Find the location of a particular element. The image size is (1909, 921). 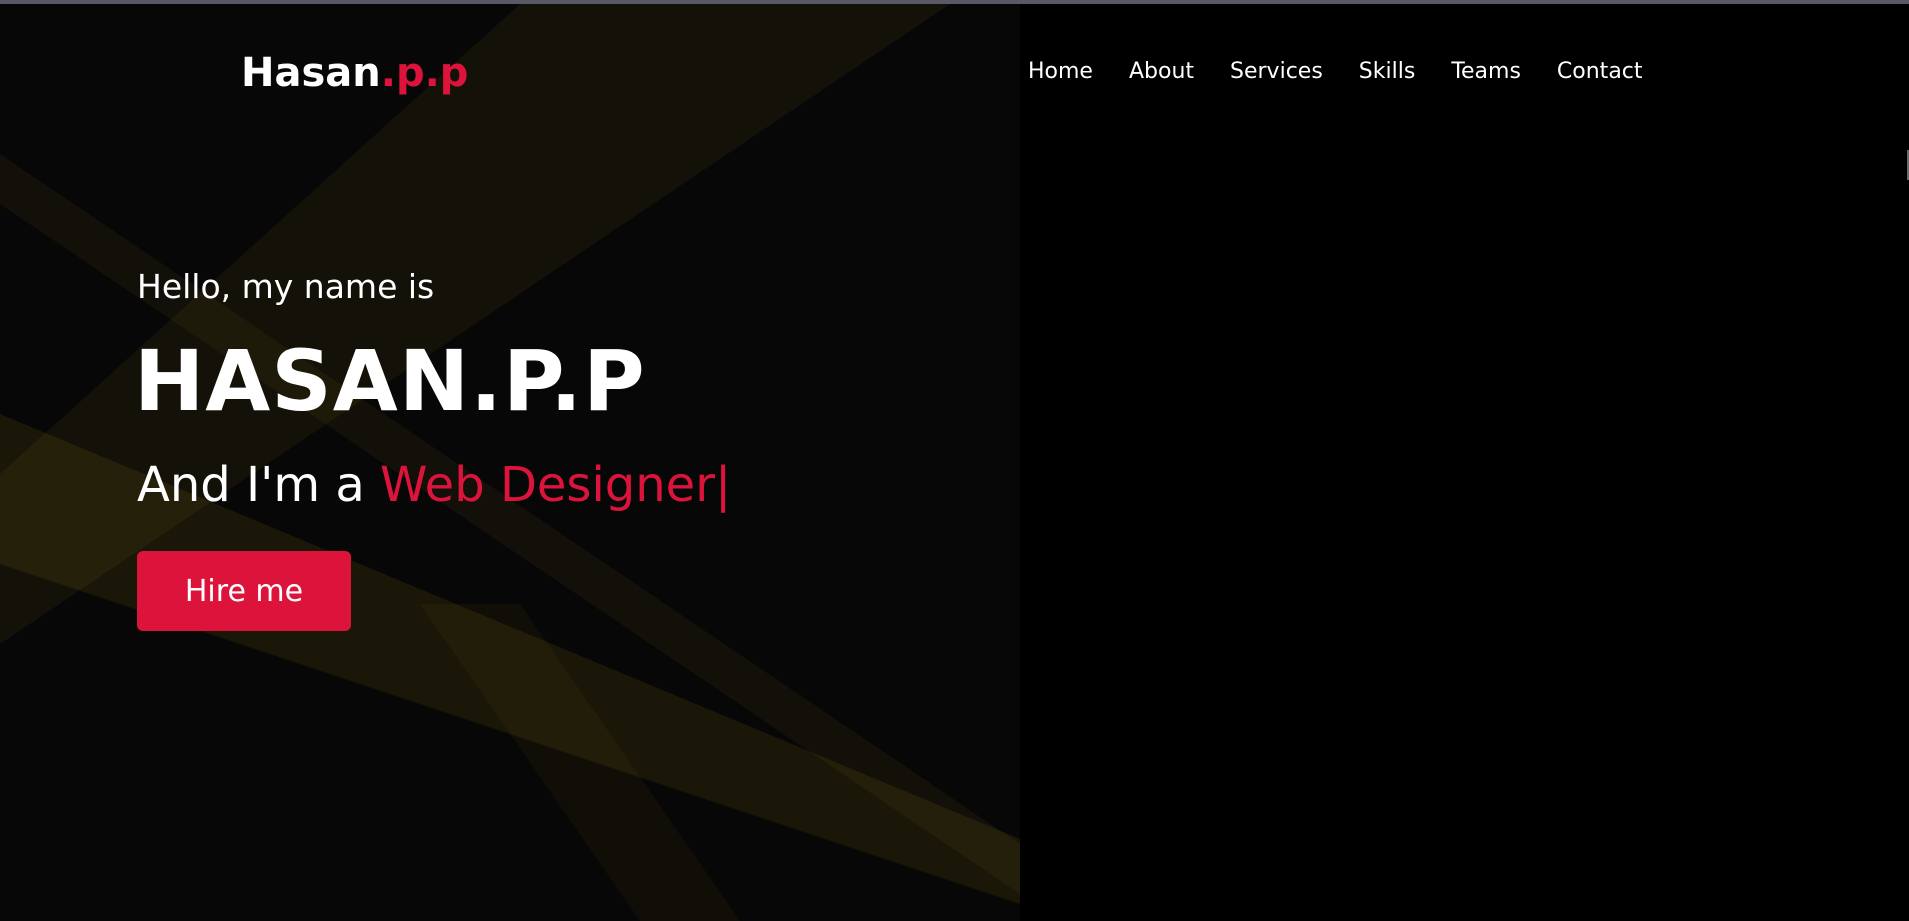

hire-me-button: Hire me is located at coordinates (244, 591).